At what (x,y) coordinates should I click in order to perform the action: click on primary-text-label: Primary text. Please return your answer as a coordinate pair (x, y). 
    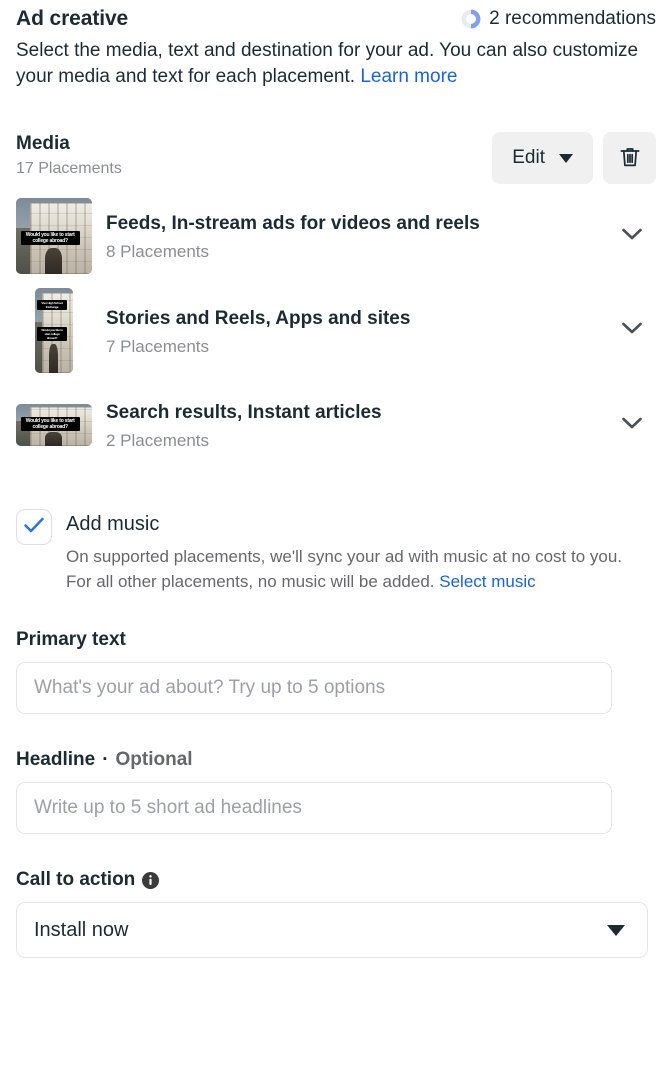
    Looking at the image, I should click on (336, 640).